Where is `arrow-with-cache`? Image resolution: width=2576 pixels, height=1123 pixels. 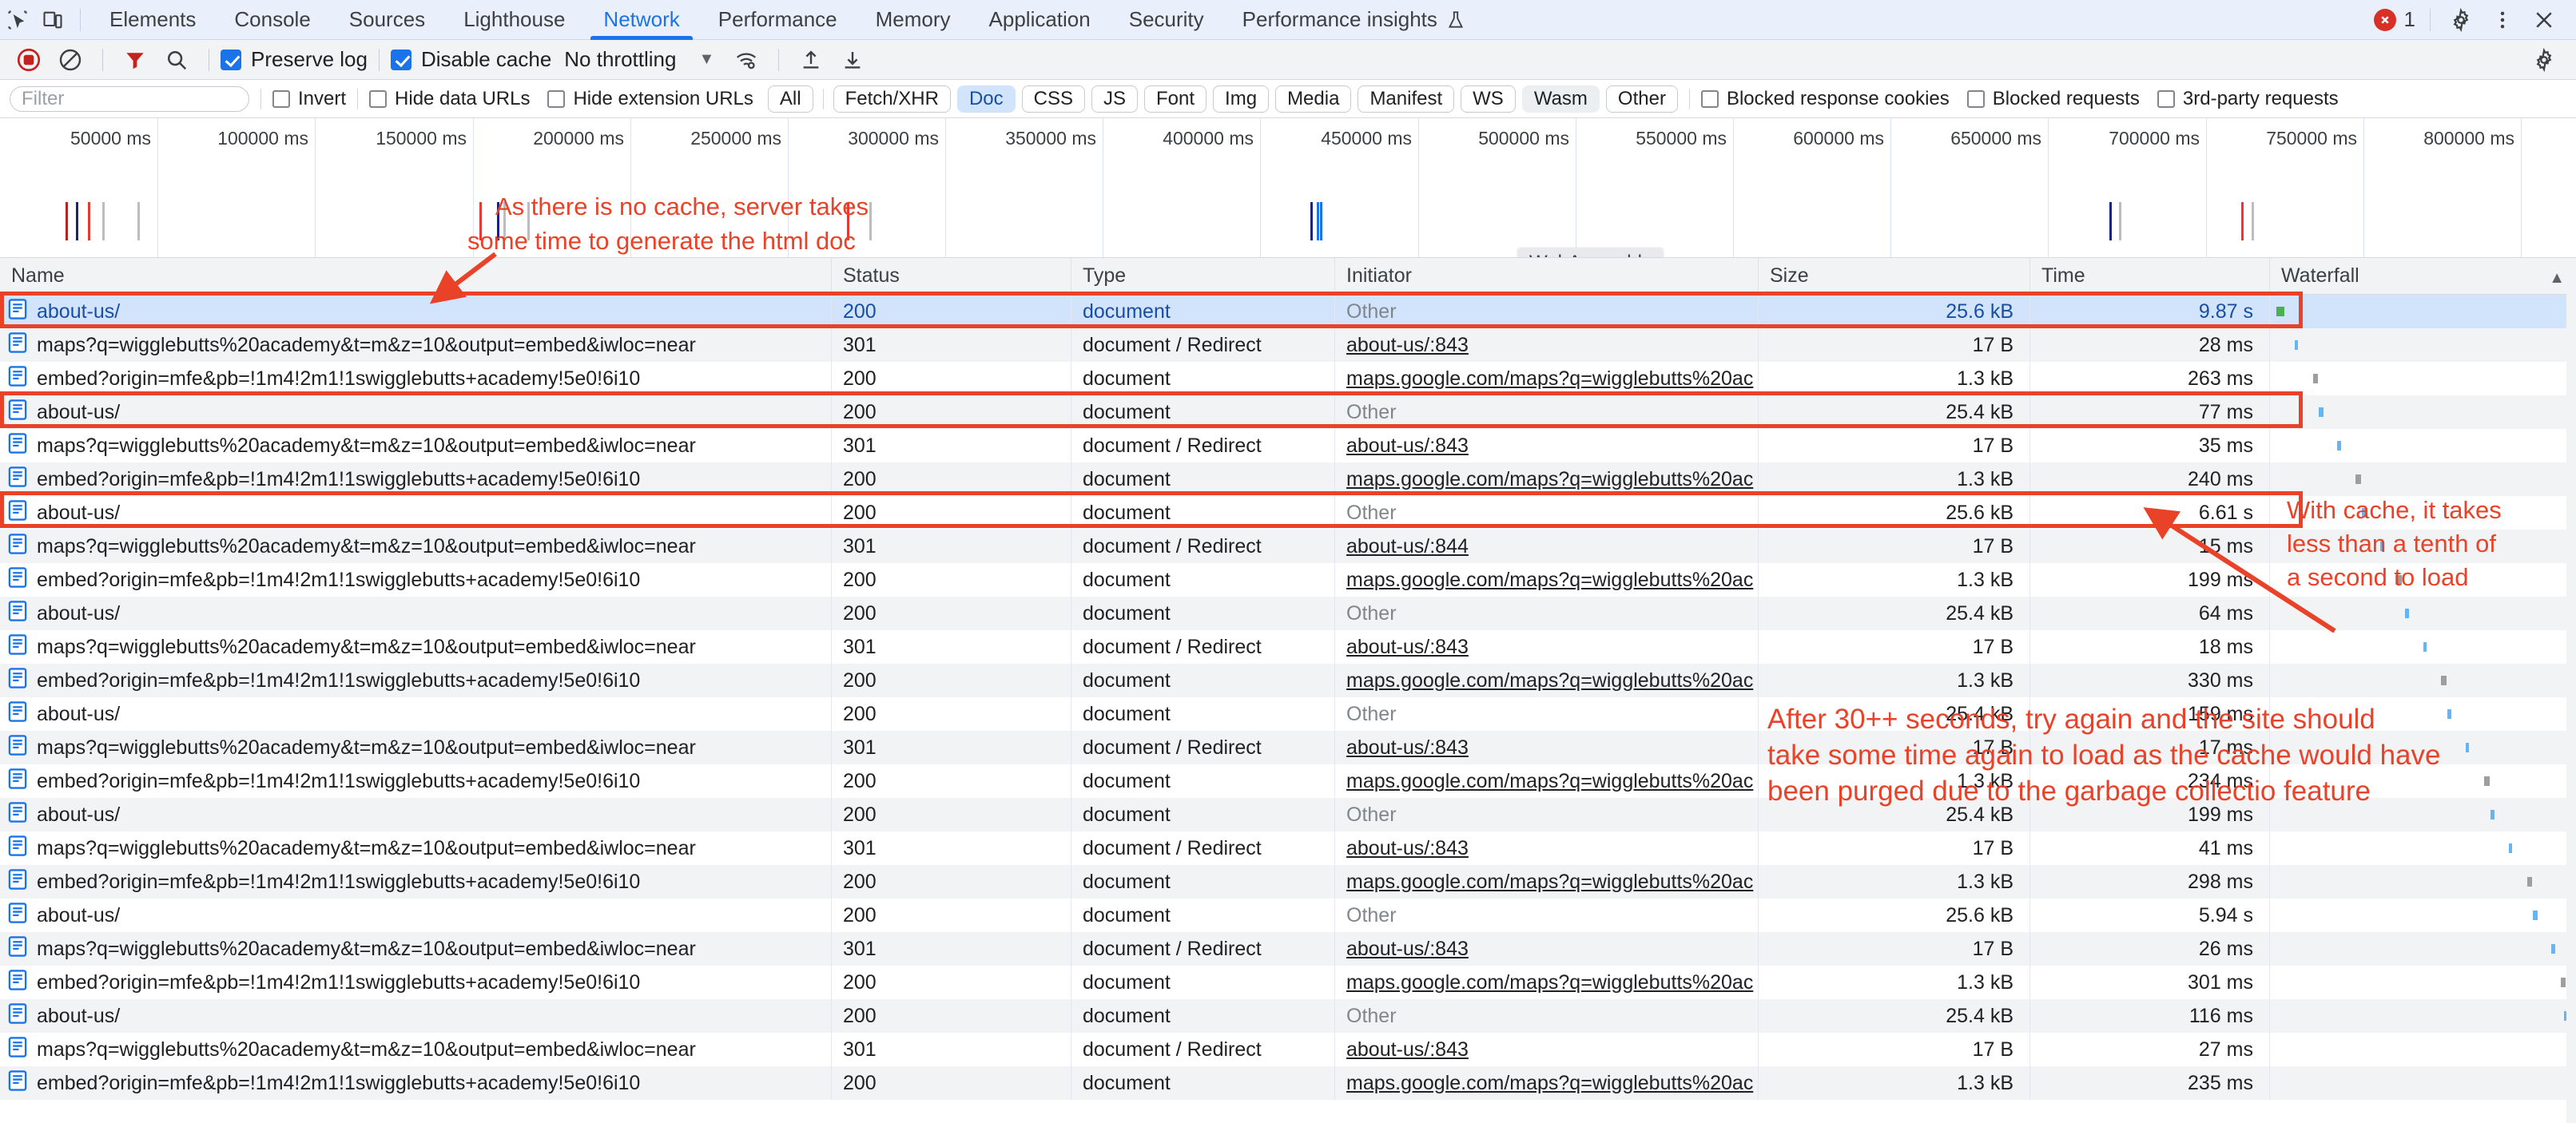
arrow-with-cache is located at coordinates (2239, 570).